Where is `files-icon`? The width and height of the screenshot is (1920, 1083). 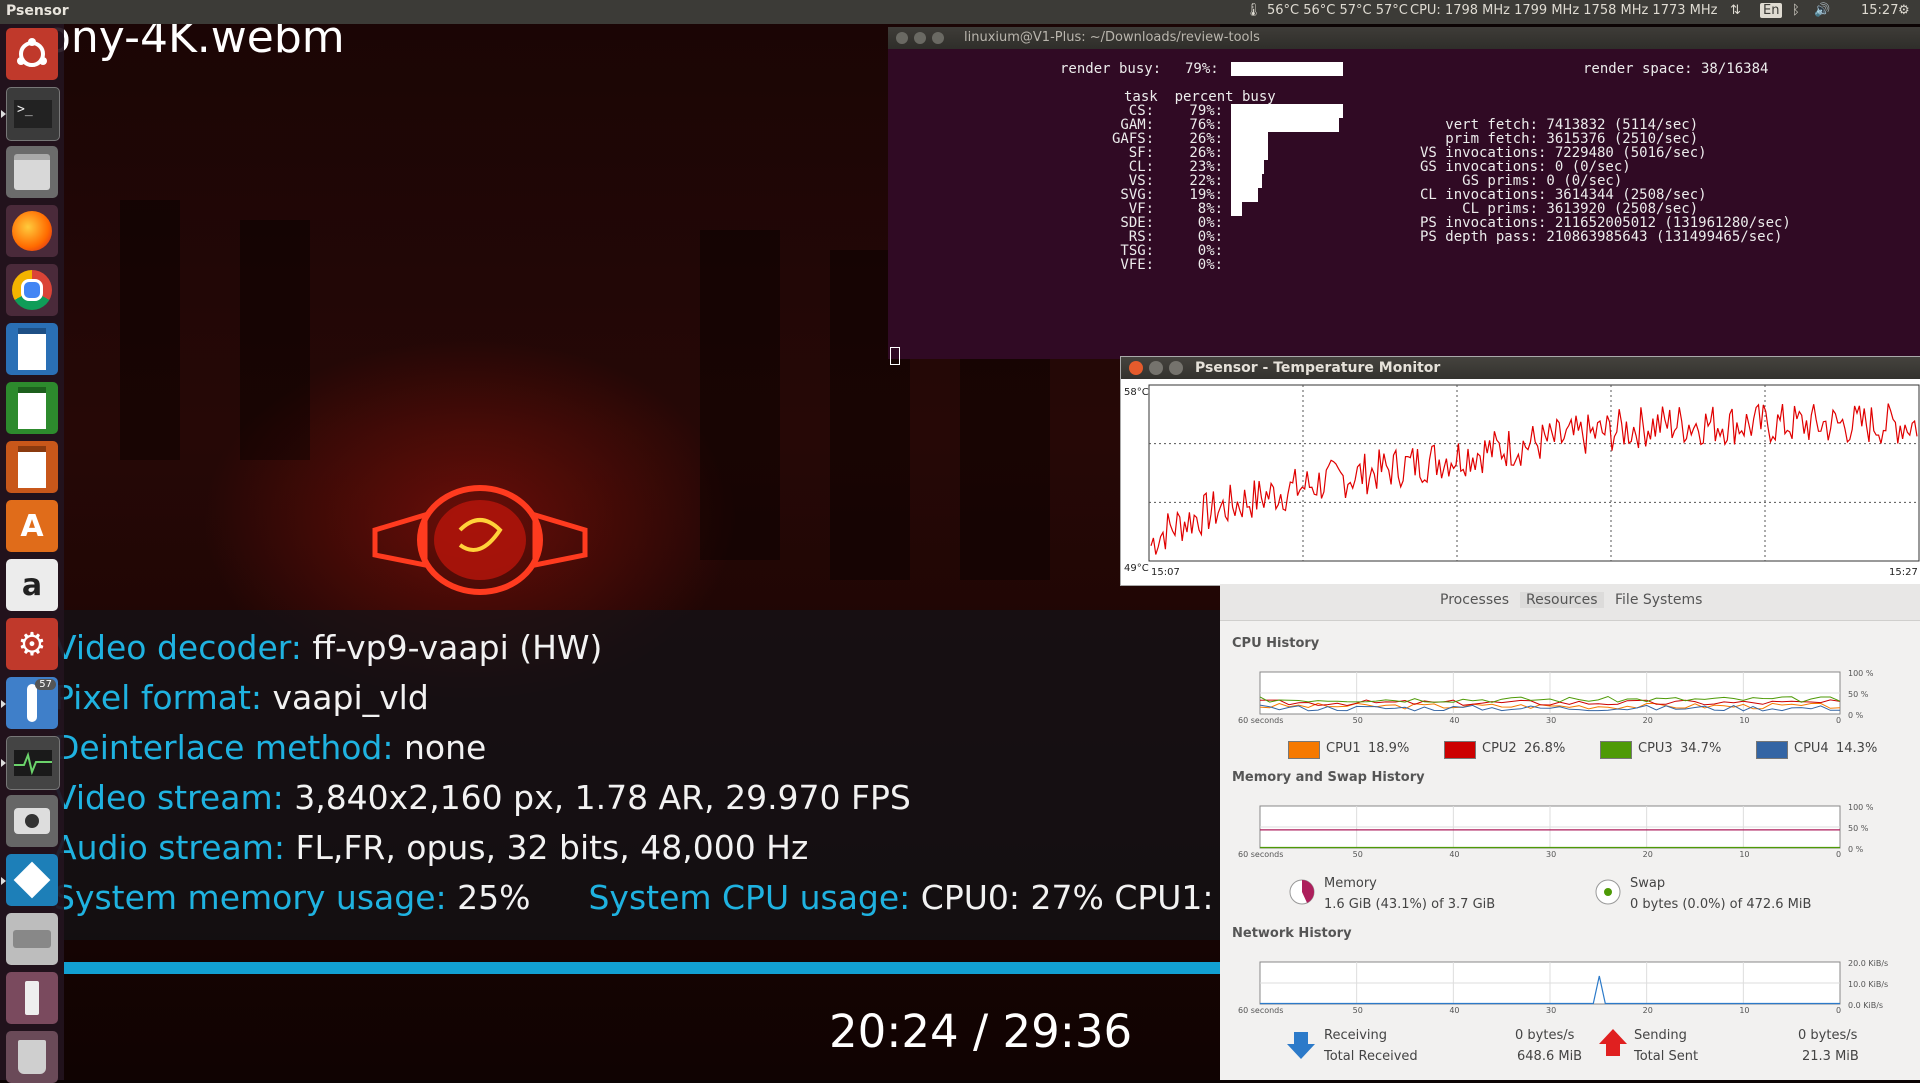
files-icon is located at coordinates (32, 172).